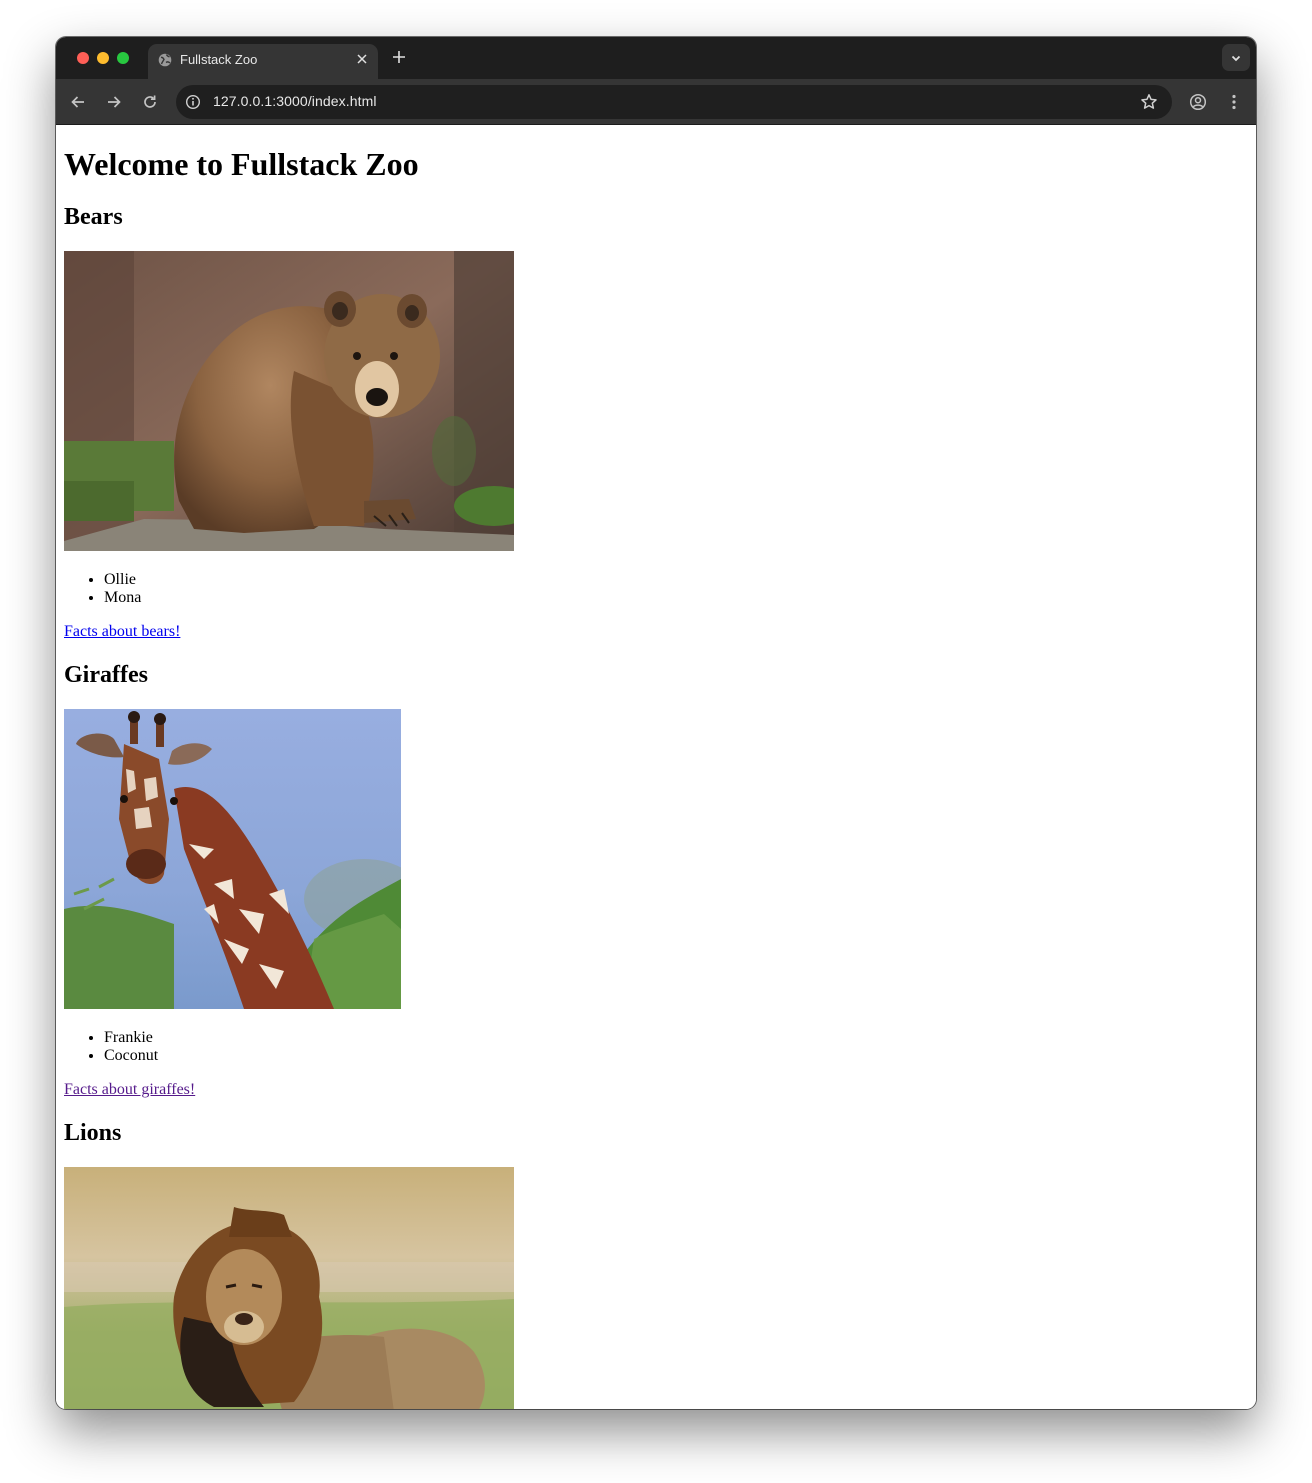 Image resolution: width=1312 pixels, height=1483 pixels. I want to click on giraffes-facts-link: Facts about giraffes!, so click(129, 1090).